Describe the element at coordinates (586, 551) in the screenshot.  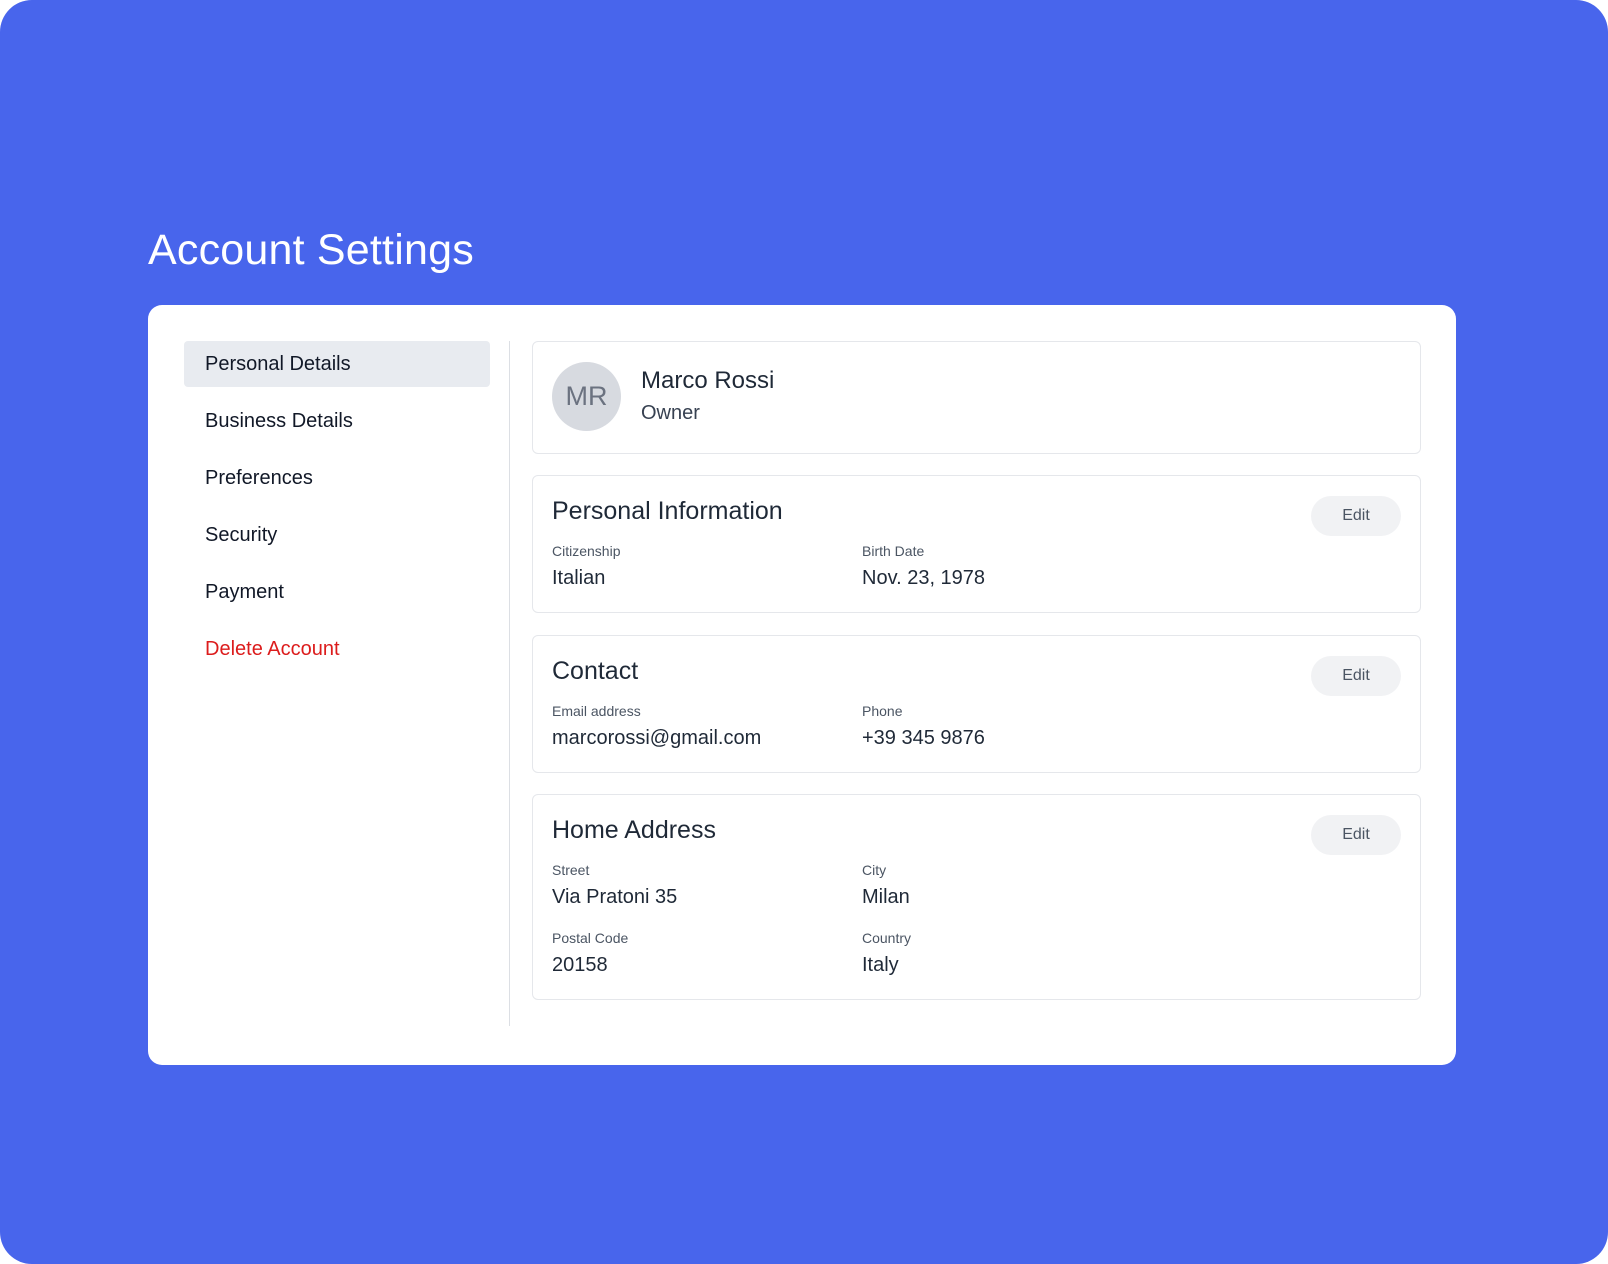
I see `field-label: Citizenship` at that location.